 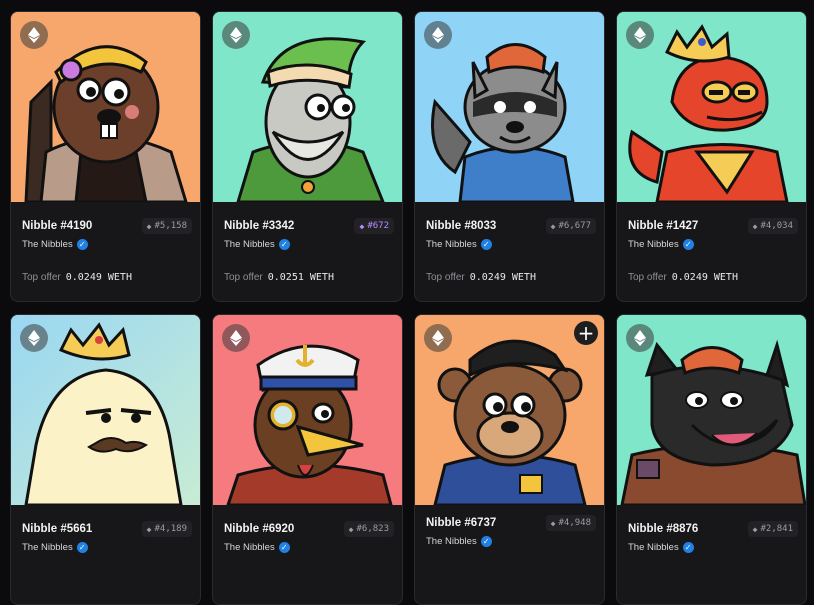 I want to click on rarity-rank-badge: ◆ #4,189, so click(x=166, y=529).